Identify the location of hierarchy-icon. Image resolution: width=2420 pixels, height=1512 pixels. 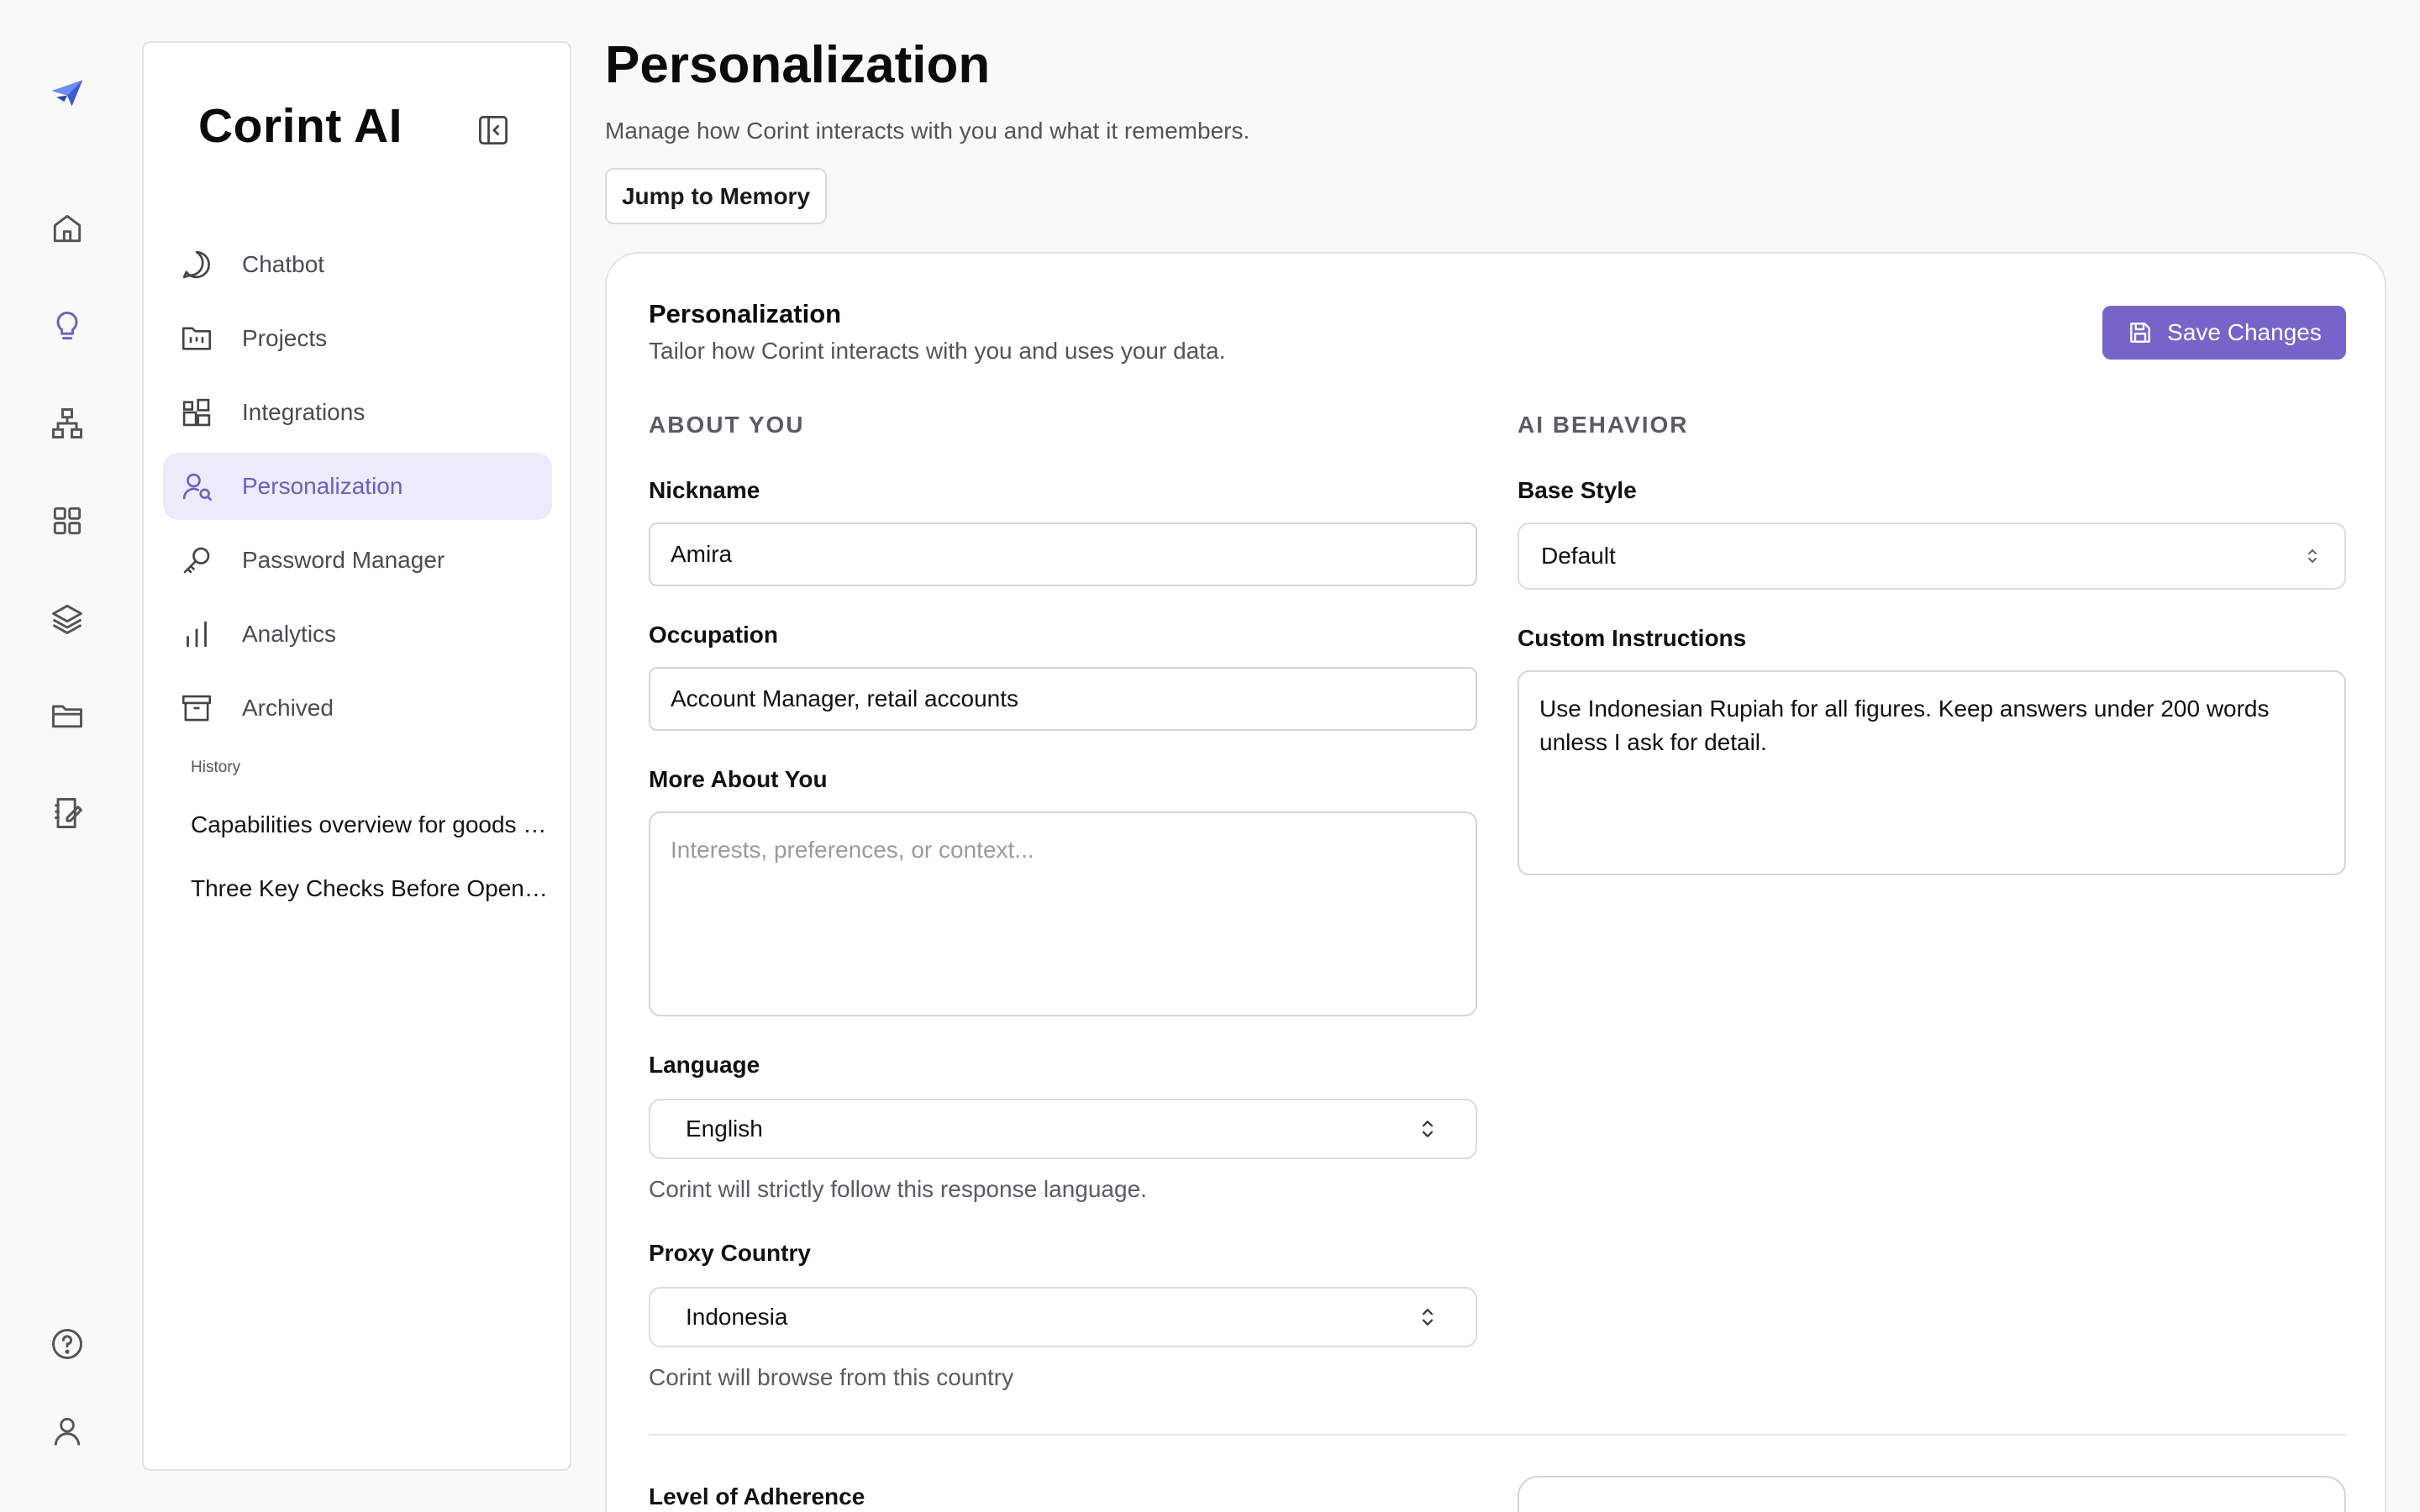
(67, 423).